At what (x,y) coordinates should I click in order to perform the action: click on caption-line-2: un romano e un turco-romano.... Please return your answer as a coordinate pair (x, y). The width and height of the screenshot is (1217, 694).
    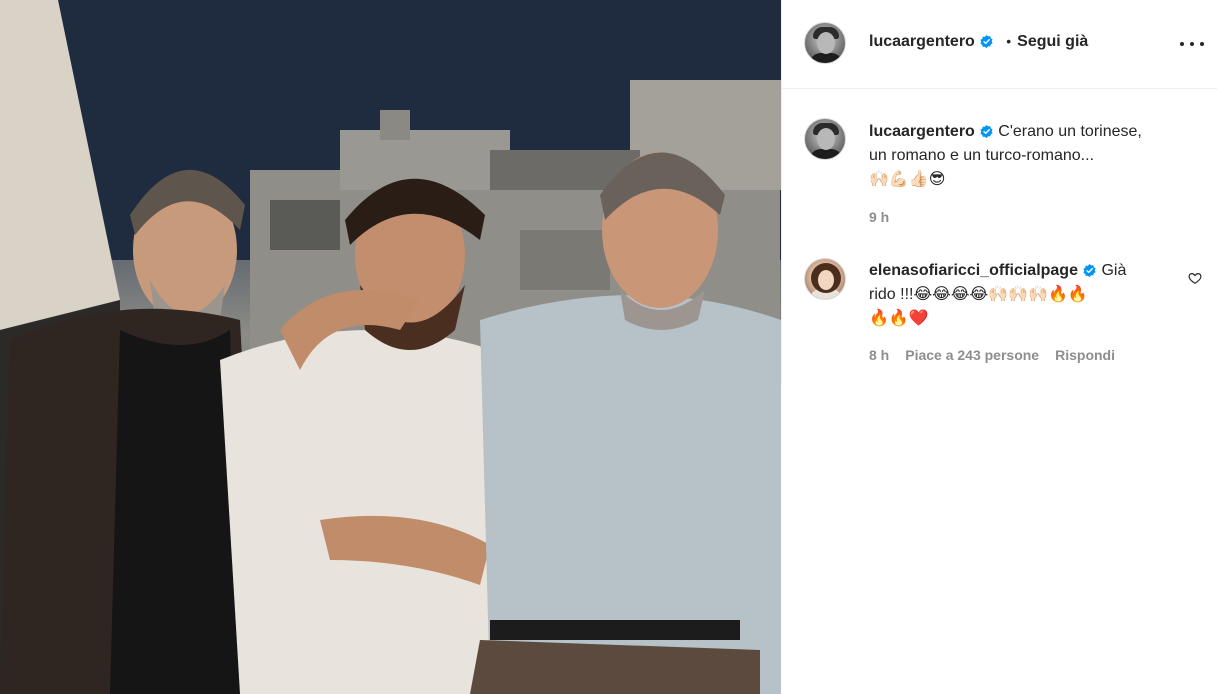
    Looking at the image, I should click on (982, 155).